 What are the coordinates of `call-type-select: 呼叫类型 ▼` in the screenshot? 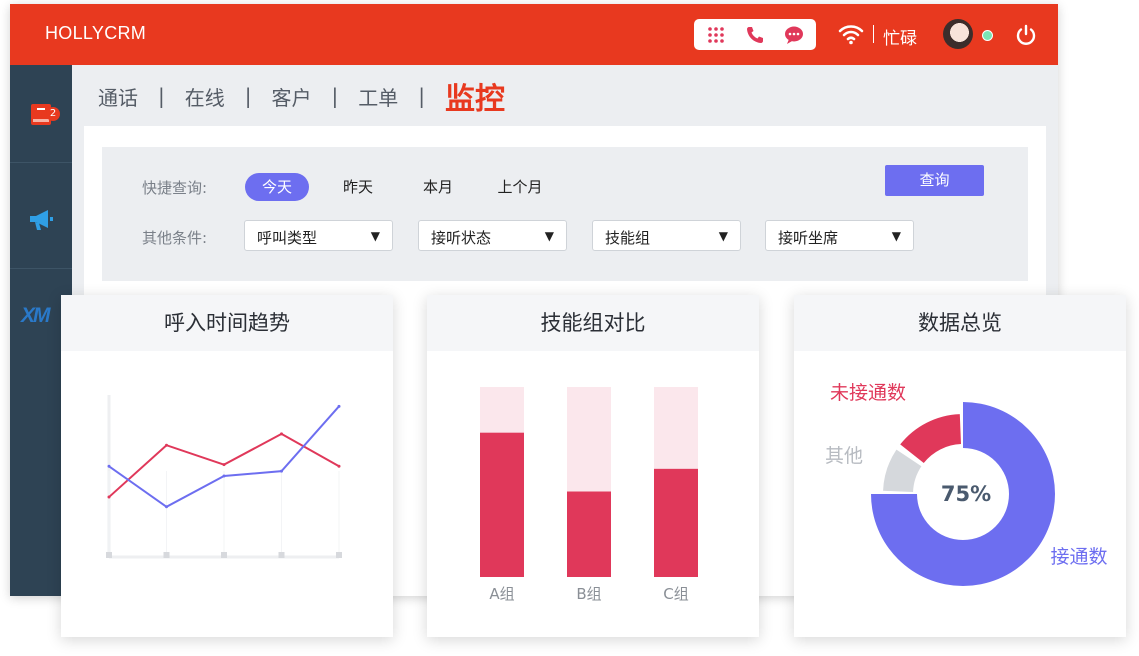 It's located at (318, 235).